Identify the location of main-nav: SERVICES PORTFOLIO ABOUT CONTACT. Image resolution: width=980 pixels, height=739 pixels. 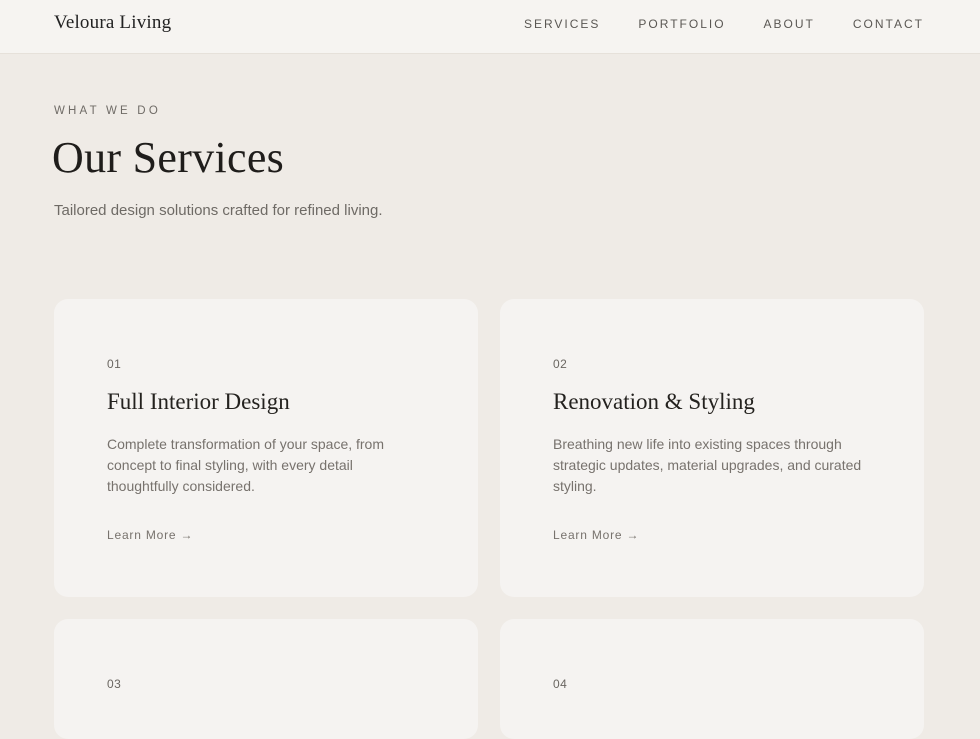
(724, 24).